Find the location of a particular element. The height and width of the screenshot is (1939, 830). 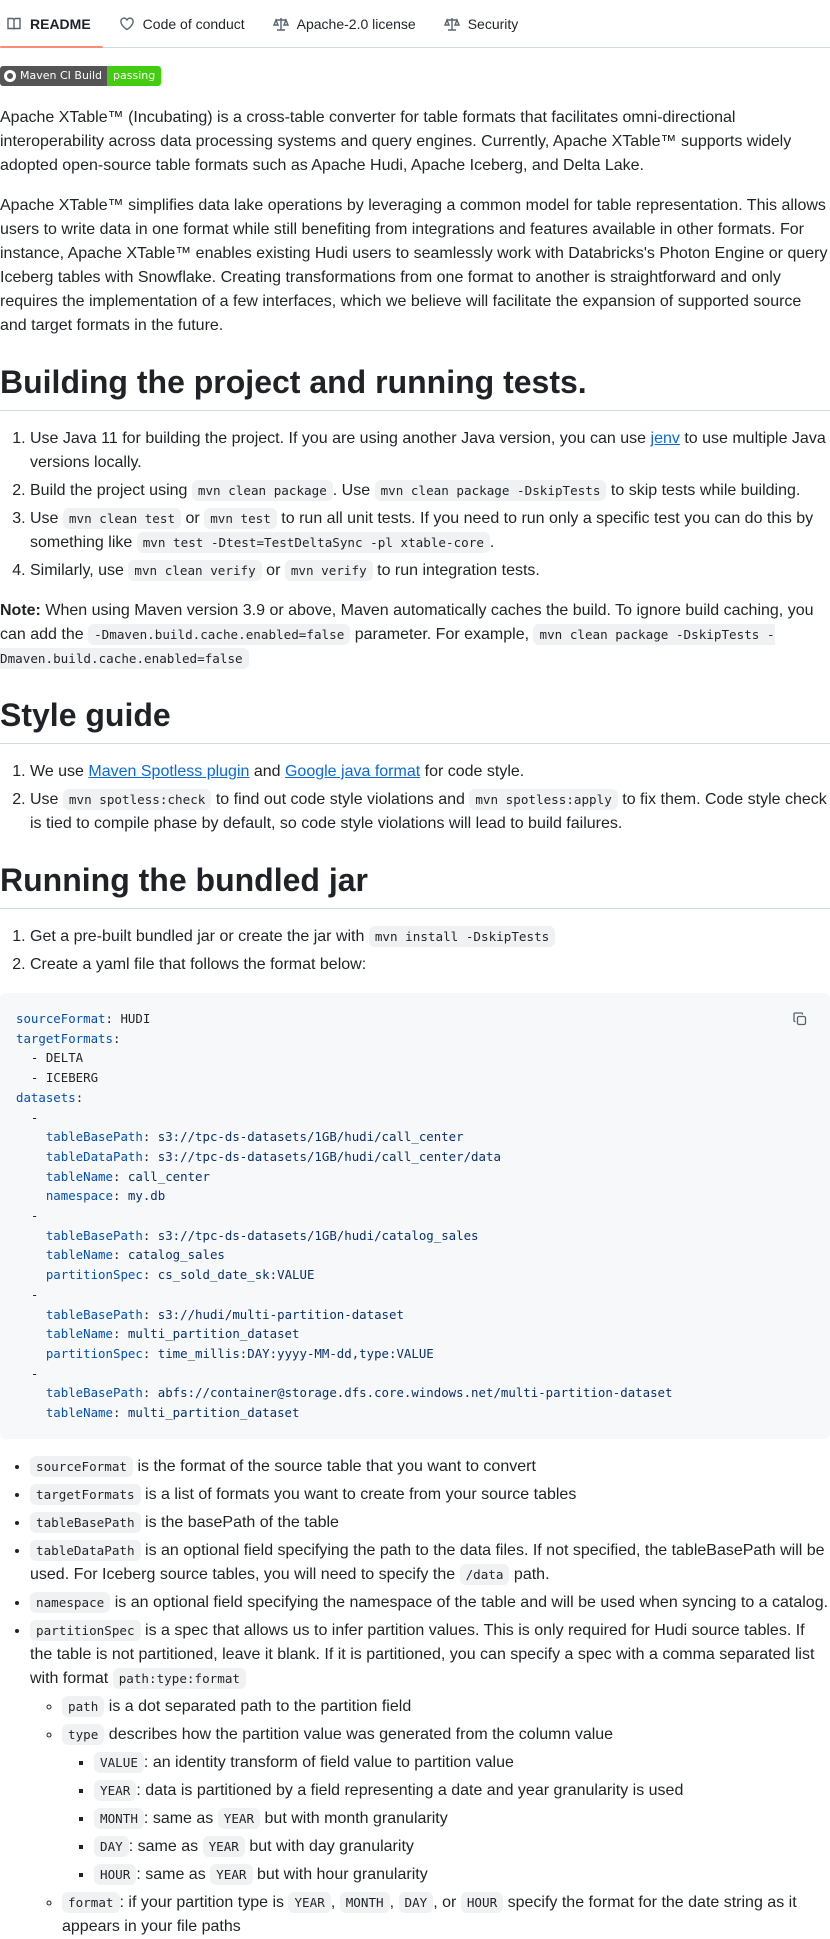

code-snippet: mvn install -DskipTests is located at coordinates (462, 936).